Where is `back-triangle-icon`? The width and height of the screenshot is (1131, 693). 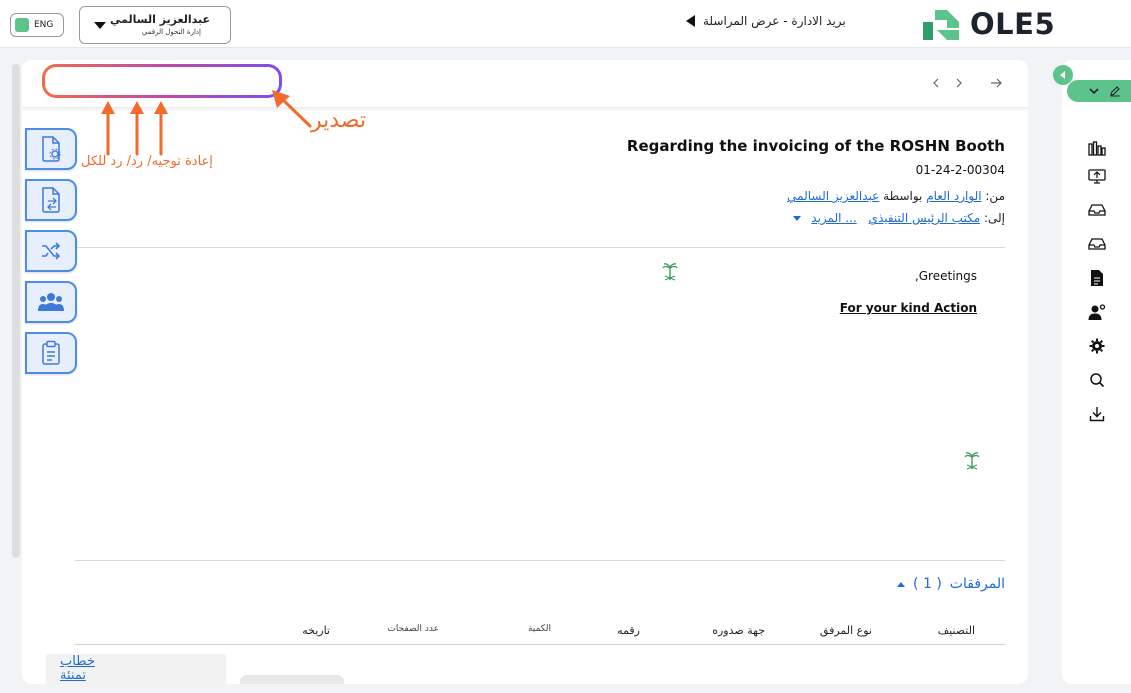 back-triangle-icon is located at coordinates (690, 21).